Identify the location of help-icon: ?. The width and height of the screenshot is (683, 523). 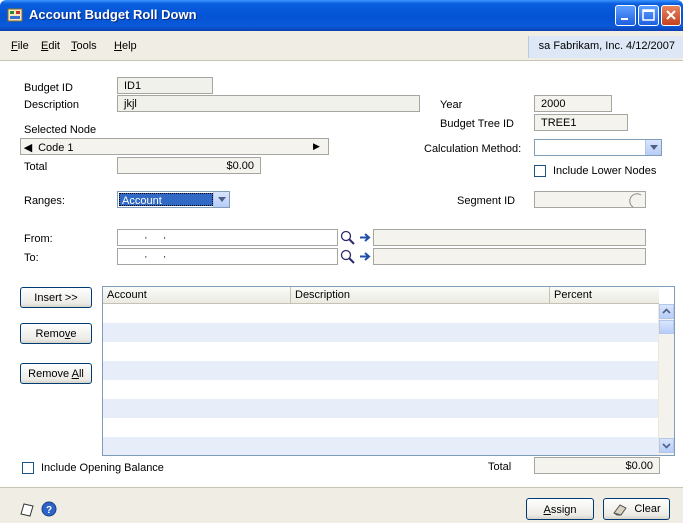
(49, 509).